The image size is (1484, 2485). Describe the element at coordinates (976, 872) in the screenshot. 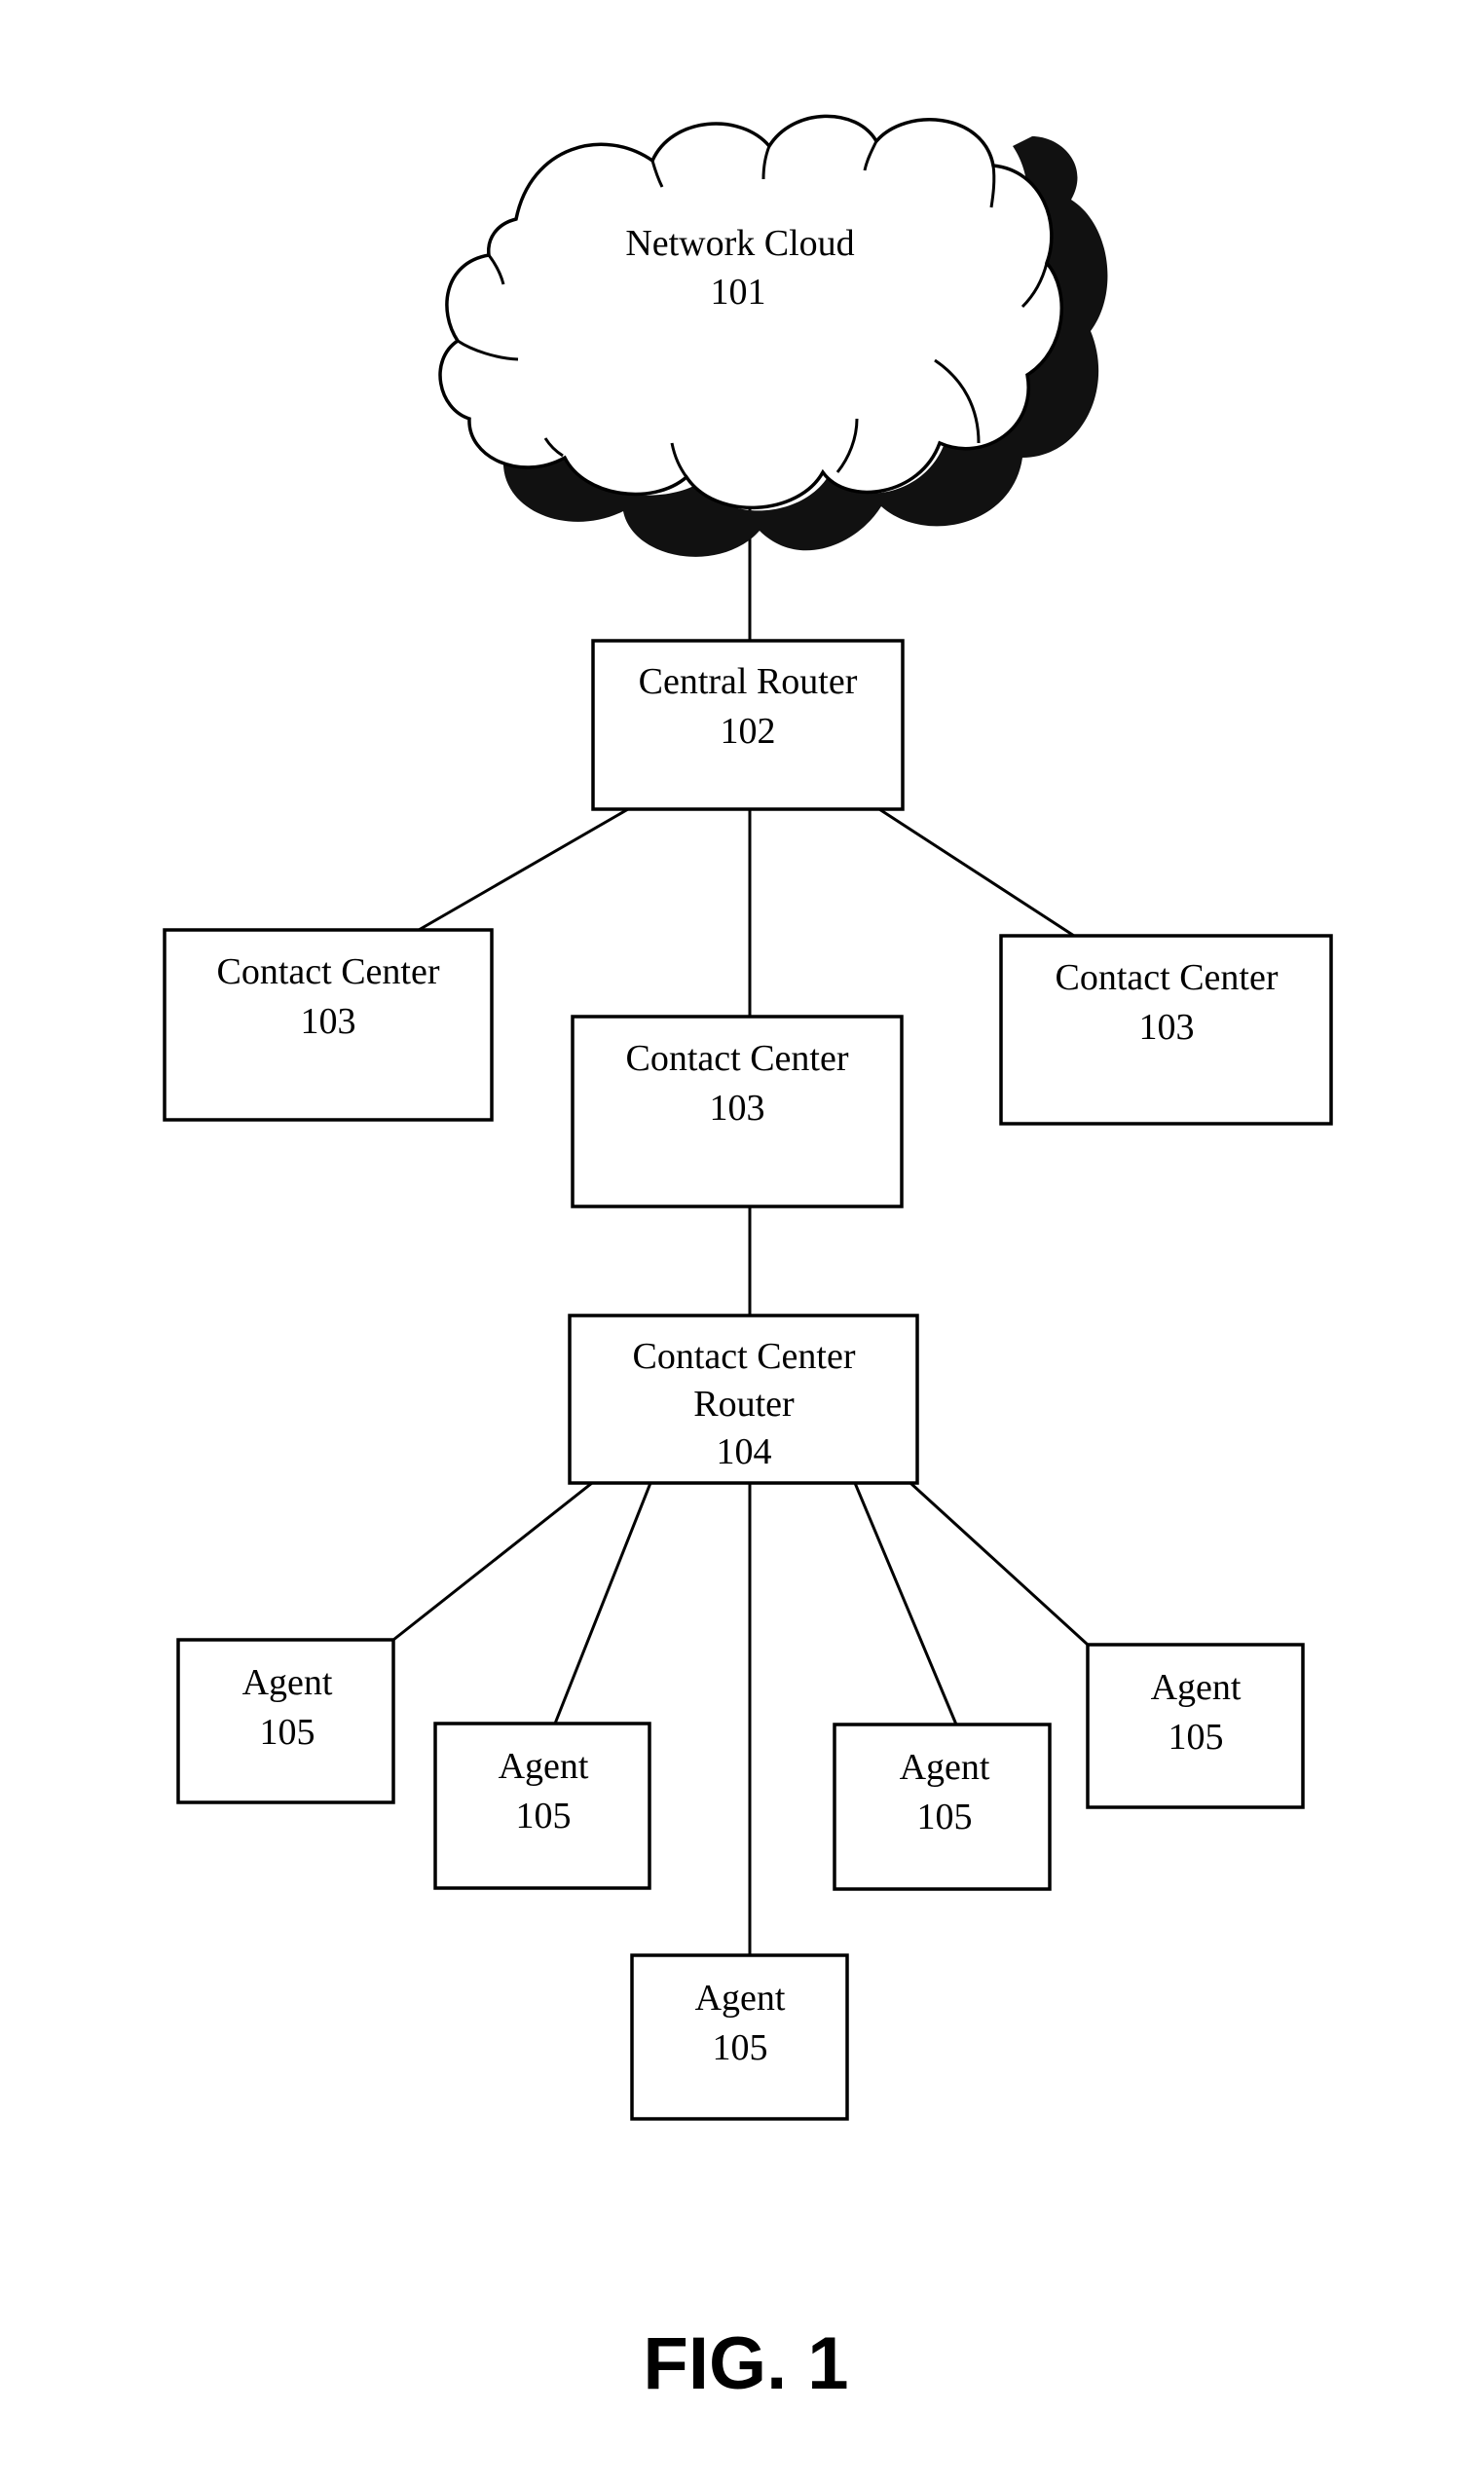

I see `edge-central-router-contact-center-right` at that location.